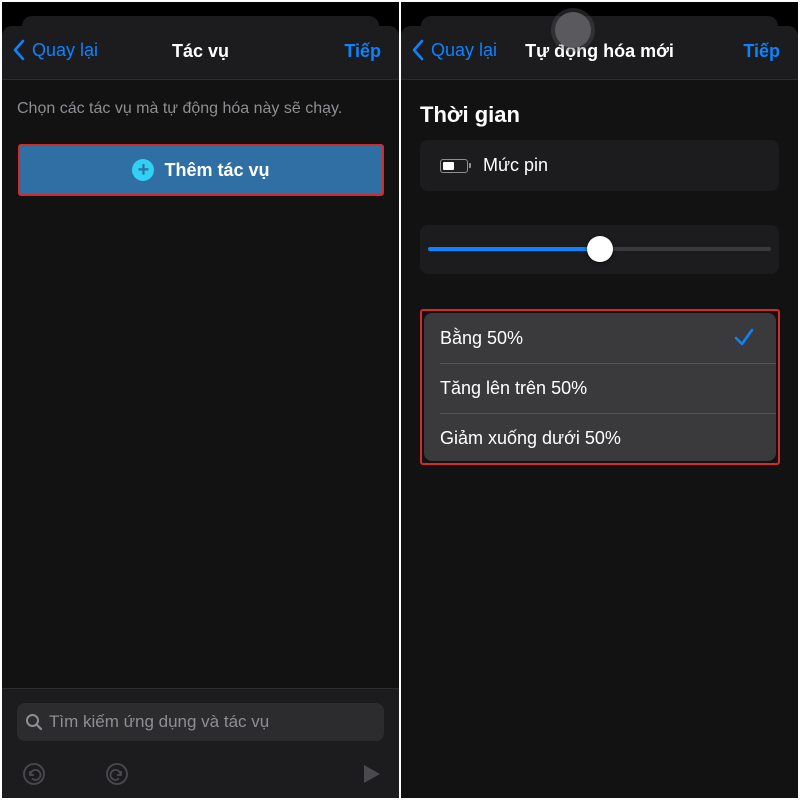 Image resolution: width=800 pixels, height=800 pixels. Describe the element at coordinates (530, 437) in the screenshot. I see `option-label: Giảm xuống dưới 50%` at that location.